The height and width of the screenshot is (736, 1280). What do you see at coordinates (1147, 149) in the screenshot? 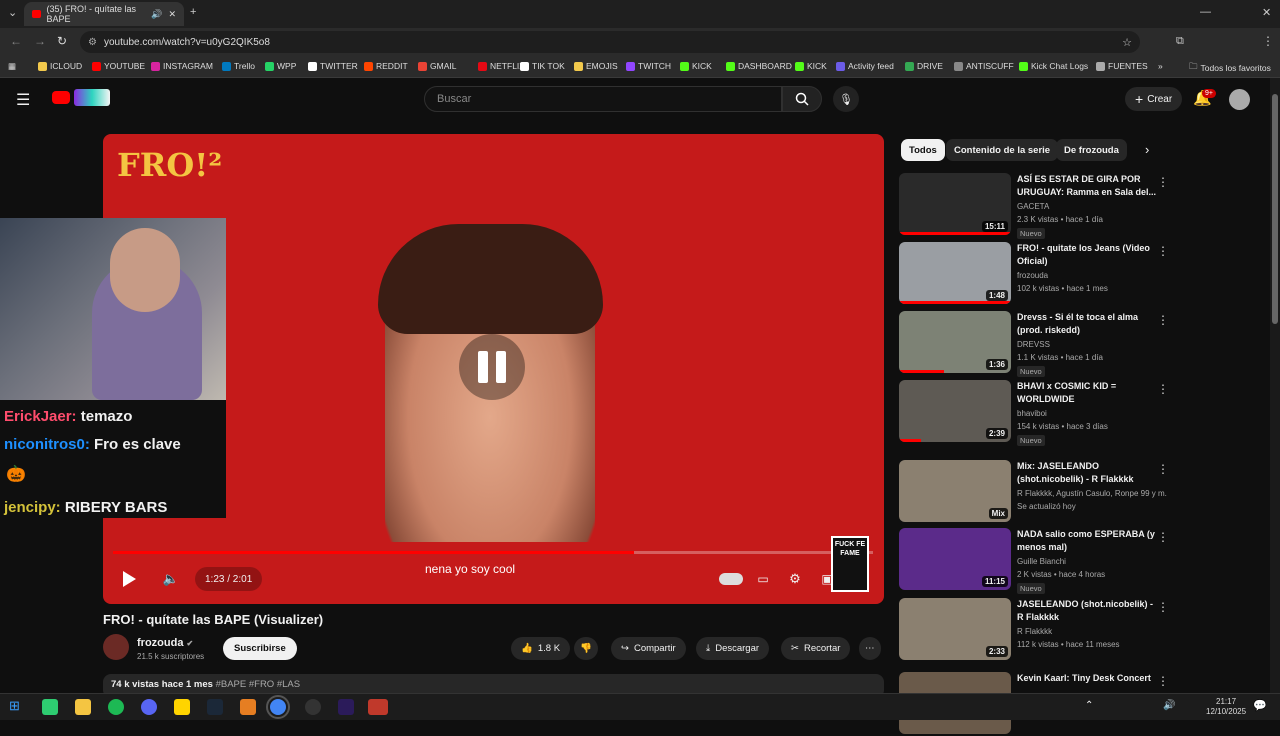
I see `chips-next-icon: ›` at bounding box center [1147, 149].